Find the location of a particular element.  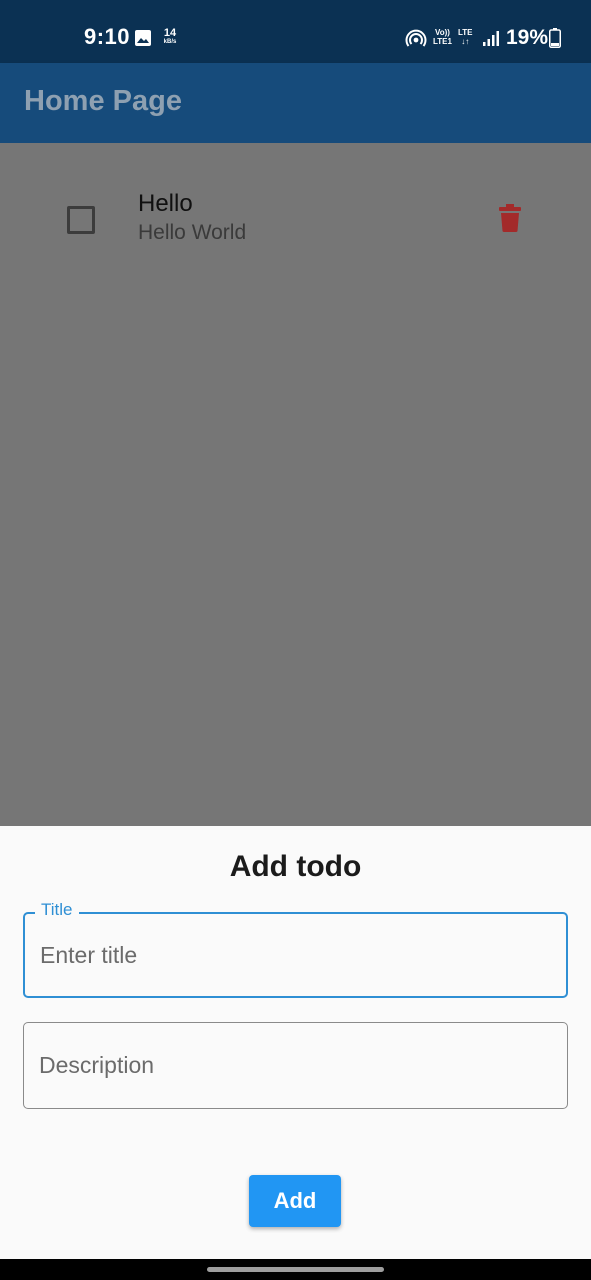

description-field is located at coordinates (295, 1065).